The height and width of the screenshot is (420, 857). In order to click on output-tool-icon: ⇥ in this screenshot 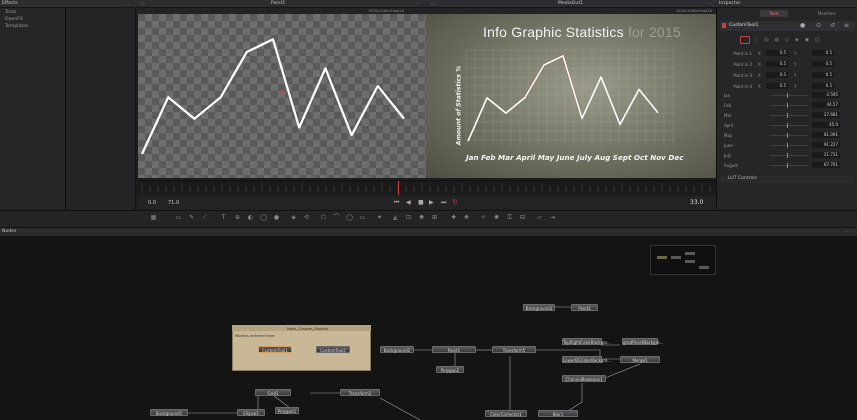, I will do `click(552, 217)`.